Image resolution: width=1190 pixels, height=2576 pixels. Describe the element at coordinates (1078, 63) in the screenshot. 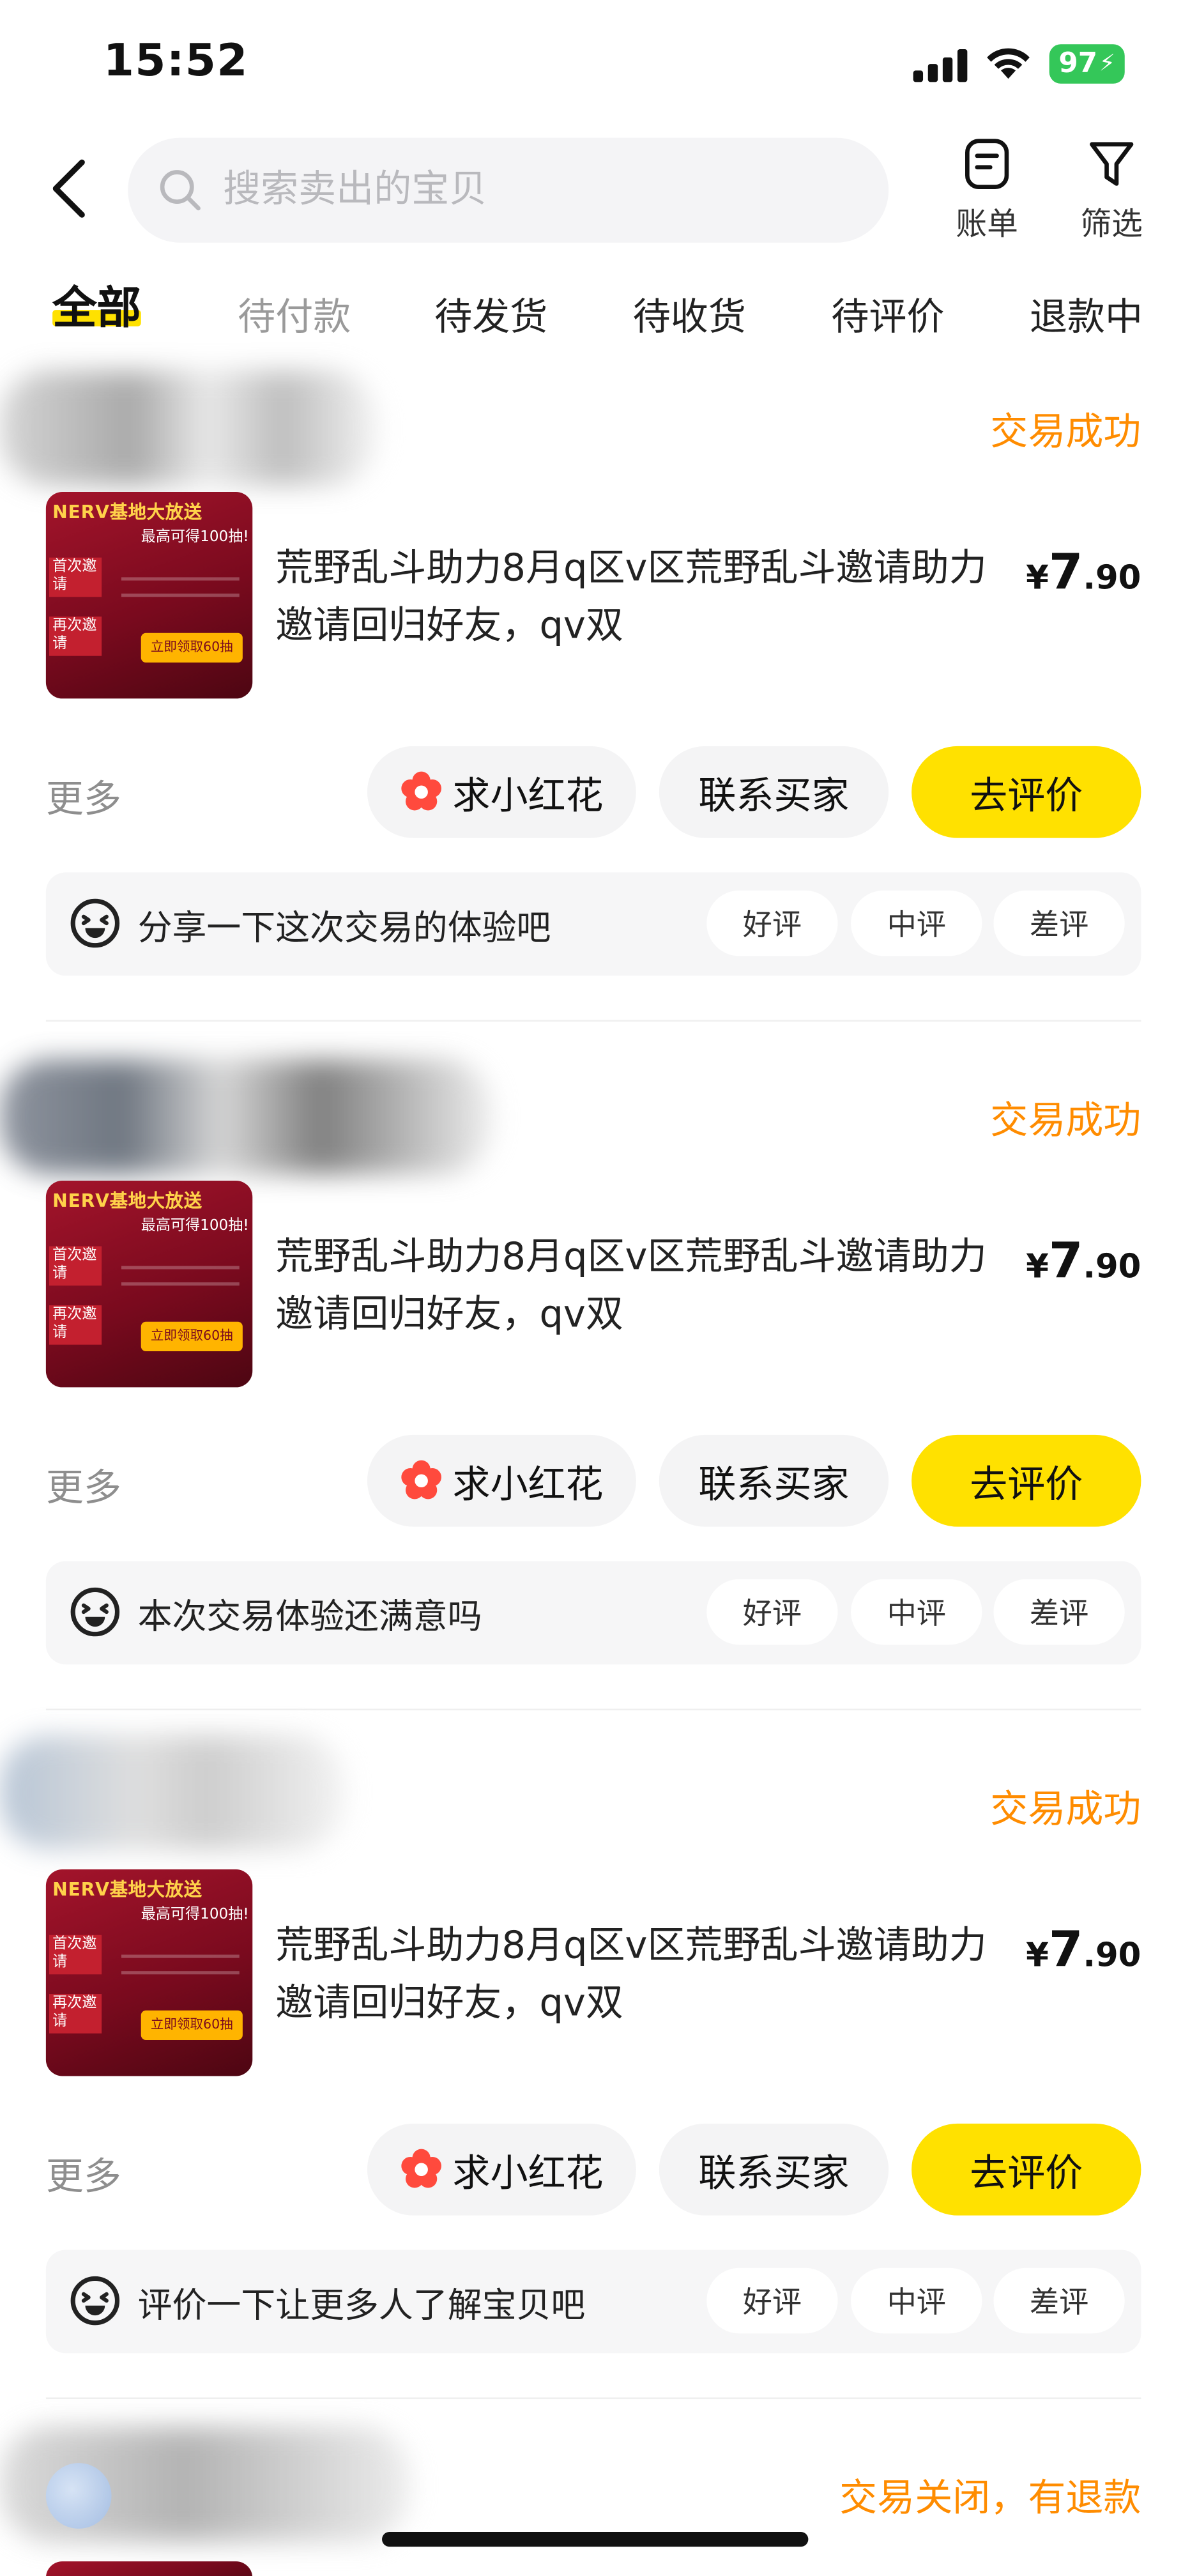

I see `battery-level: 97` at that location.